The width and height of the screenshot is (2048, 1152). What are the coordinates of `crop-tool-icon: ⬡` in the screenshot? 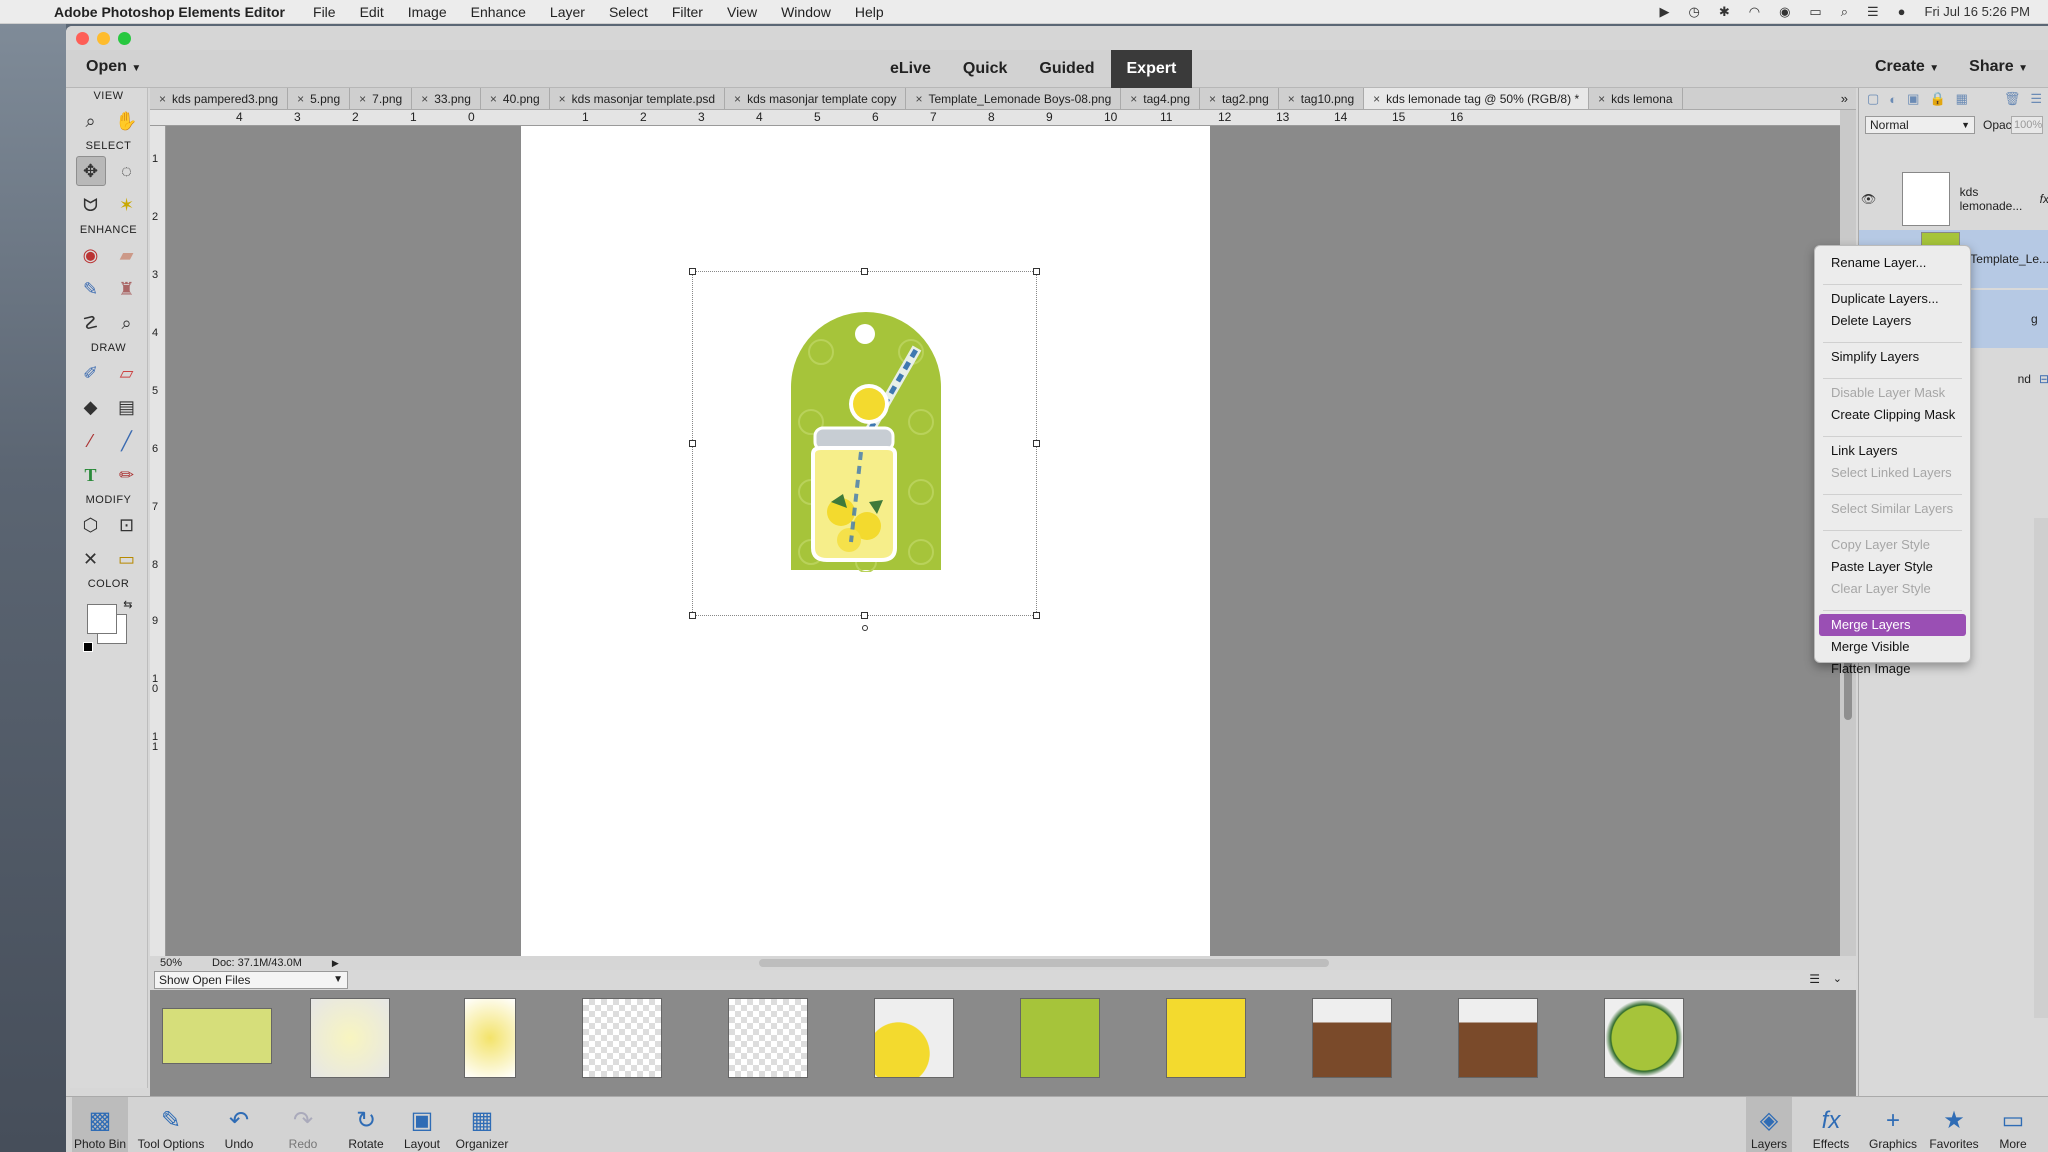 It's located at (91, 525).